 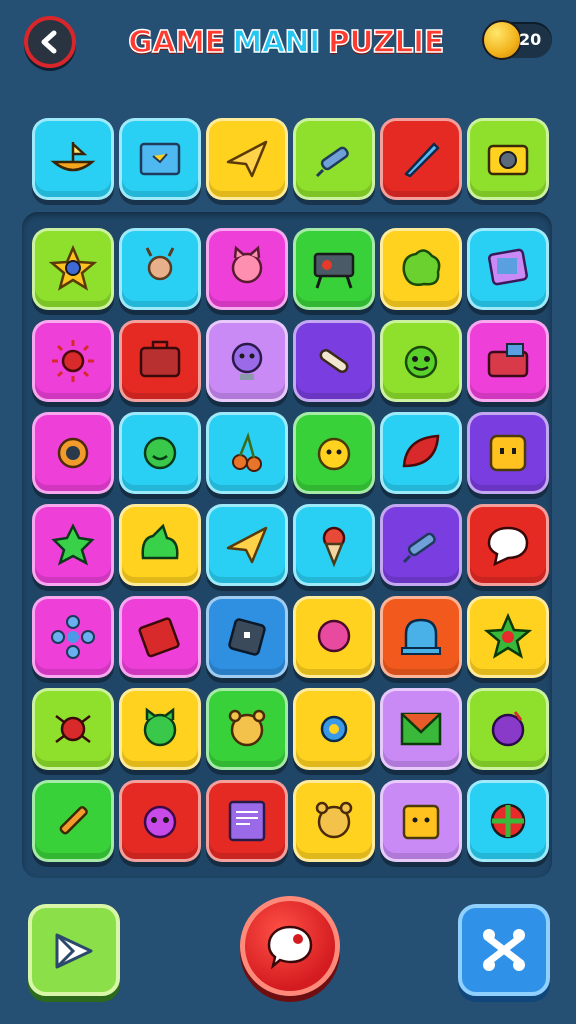 I want to click on puzzle-tile-r6c4, so click(x=334, y=729).